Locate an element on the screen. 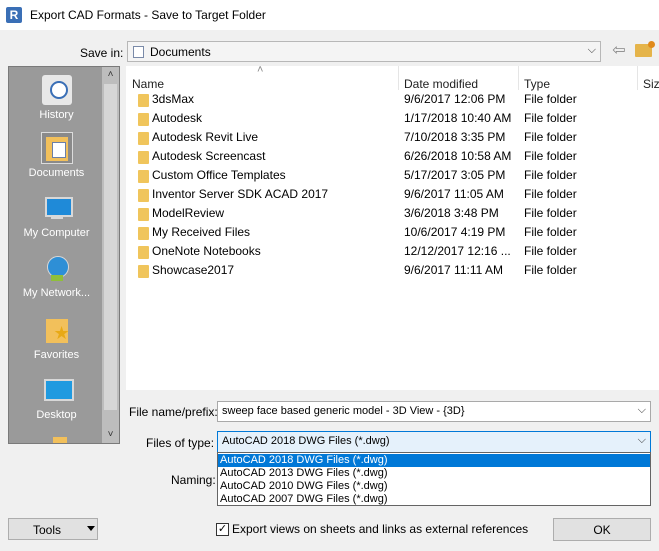  ok-button: OK is located at coordinates (602, 529).